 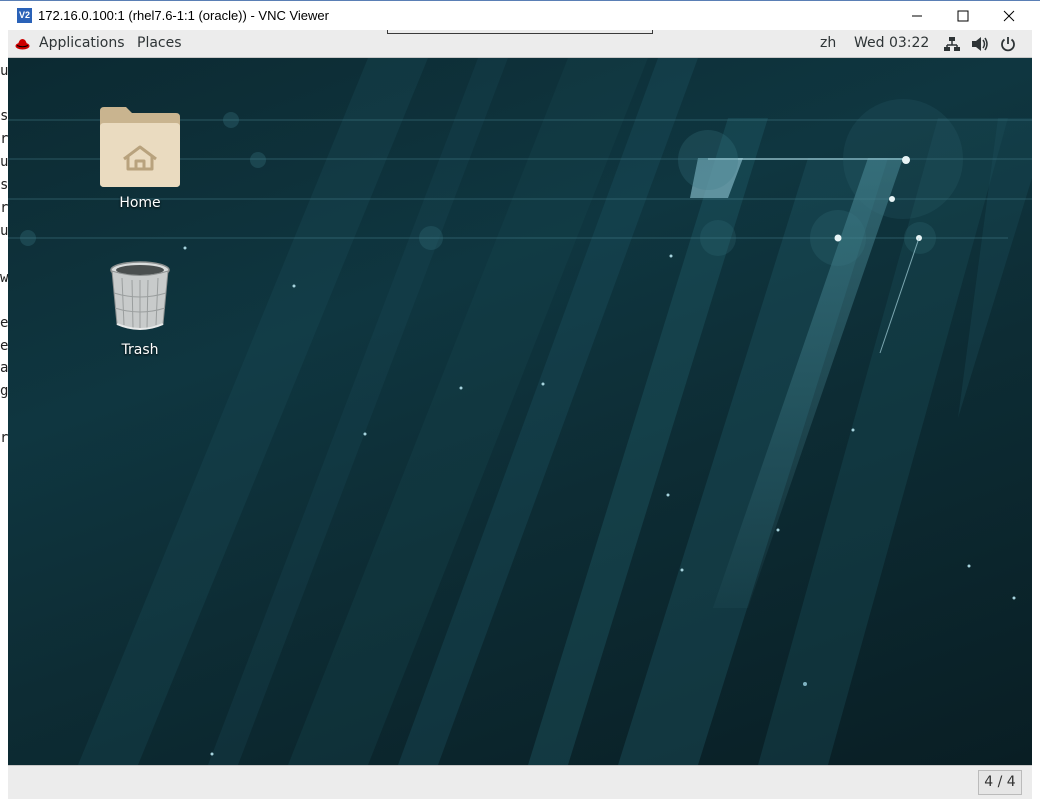 What do you see at coordinates (952, 44) in the screenshot?
I see `network-icon` at bounding box center [952, 44].